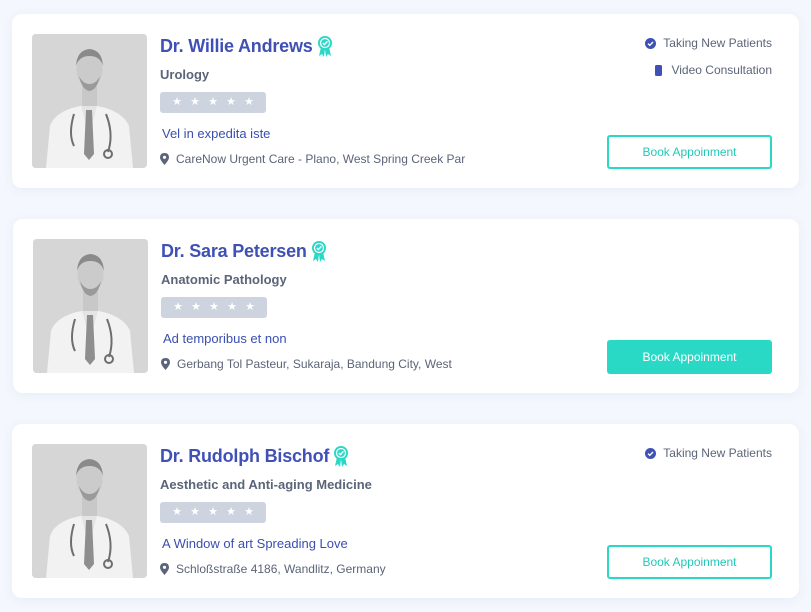  What do you see at coordinates (244, 456) in the screenshot?
I see `doctor-name: Dr. Rudolph Bischof` at bounding box center [244, 456].